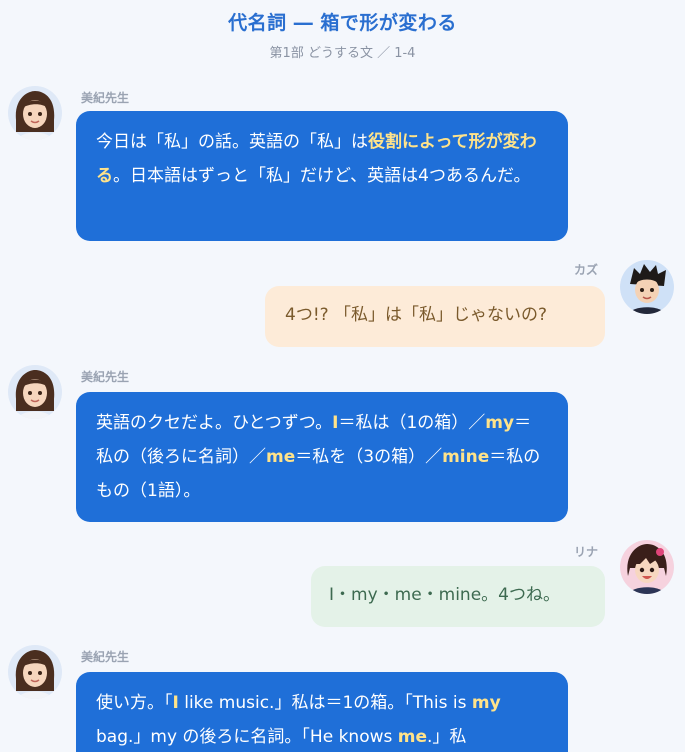 This screenshot has width=685, height=752. I want to click on message-text: ＝私を（3の箱）／, so click(369, 457).